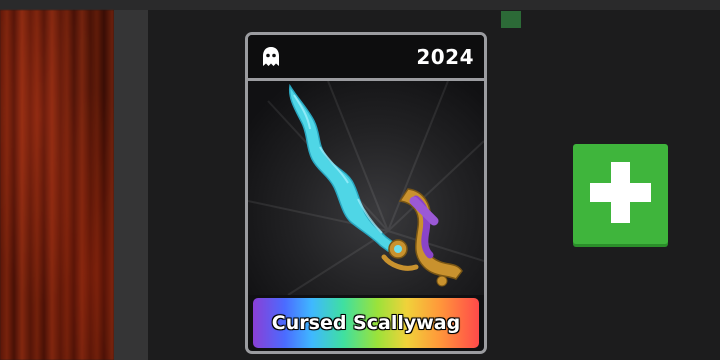  Describe the element at coordinates (620, 194) in the screenshot. I see `add-item-button` at that location.